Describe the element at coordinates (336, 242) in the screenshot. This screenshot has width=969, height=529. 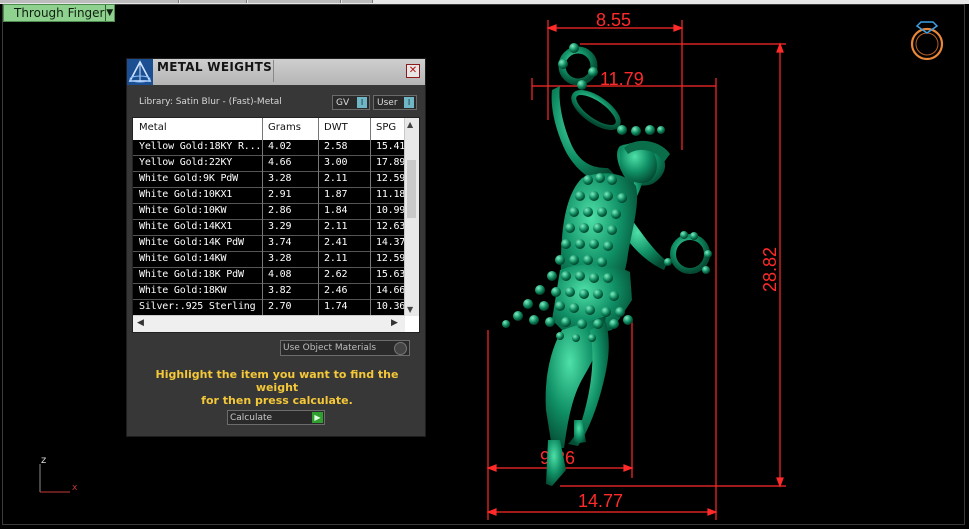
I see `cell-dwt: 2.41` at that location.